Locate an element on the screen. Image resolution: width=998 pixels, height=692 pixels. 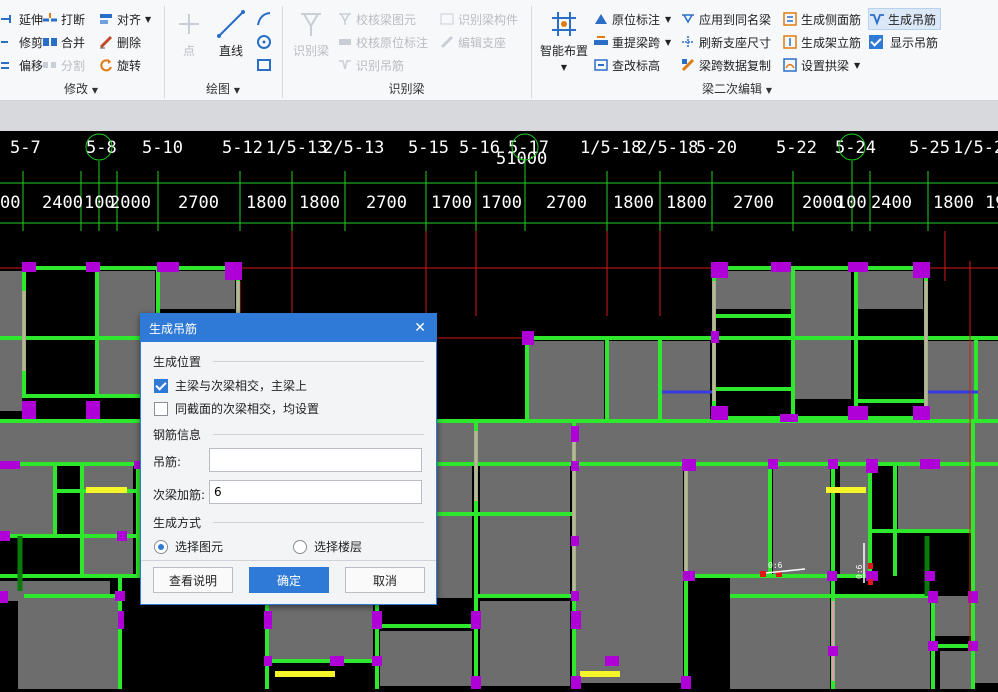
span-data-copy-button: 梁跨数据复制 is located at coordinates (725, 65).